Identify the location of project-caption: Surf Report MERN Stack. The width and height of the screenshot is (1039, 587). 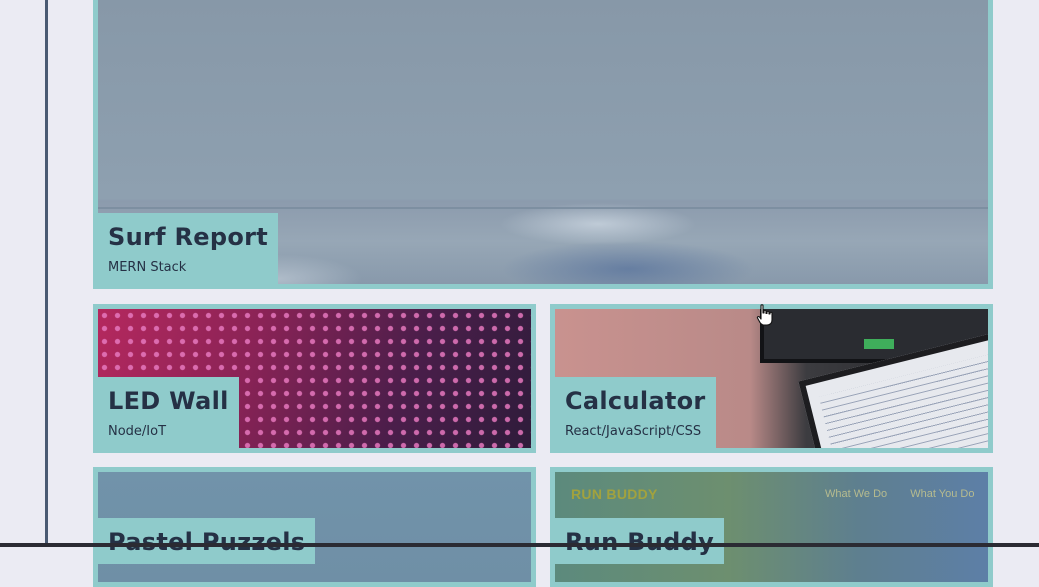
(188, 248).